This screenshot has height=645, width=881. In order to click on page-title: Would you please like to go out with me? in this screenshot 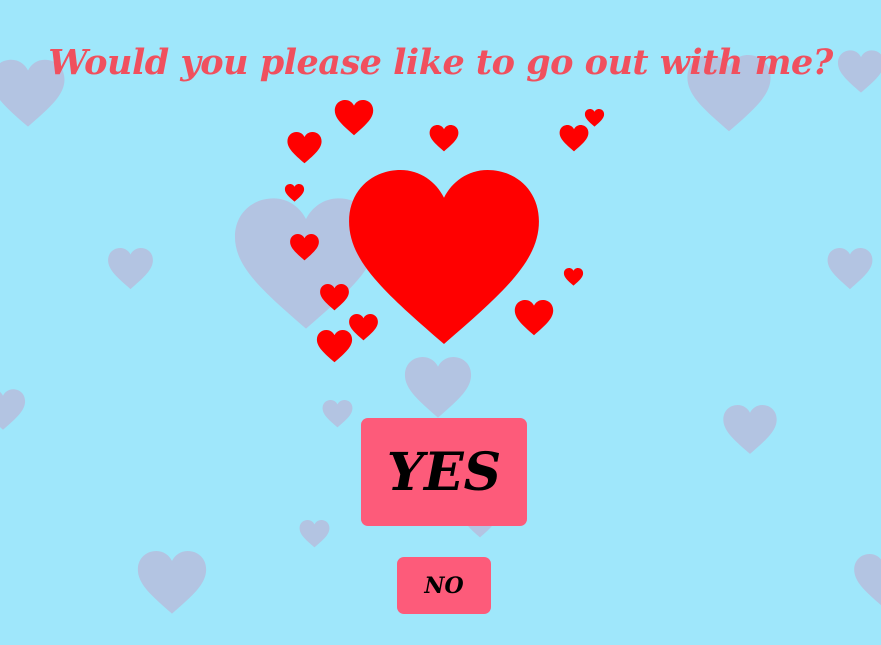, I will do `click(440, 62)`.